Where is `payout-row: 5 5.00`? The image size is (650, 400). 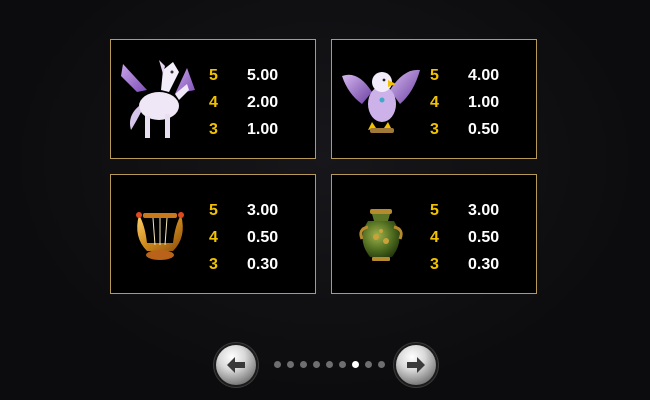 payout-row: 5 5.00 is located at coordinates (214, 77).